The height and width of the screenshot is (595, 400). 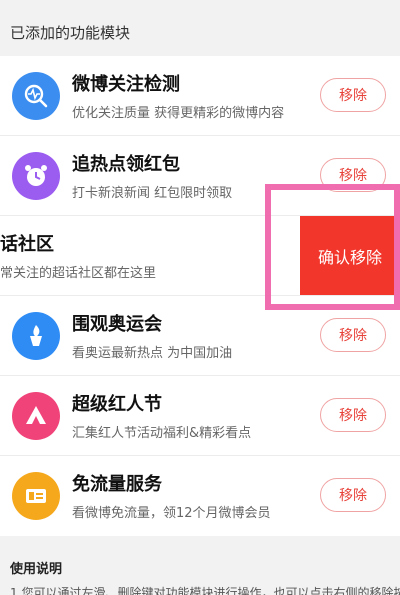 I want to click on module-subtitle: 打卡新浪新闻 红包限时领取, so click(x=152, y=193).